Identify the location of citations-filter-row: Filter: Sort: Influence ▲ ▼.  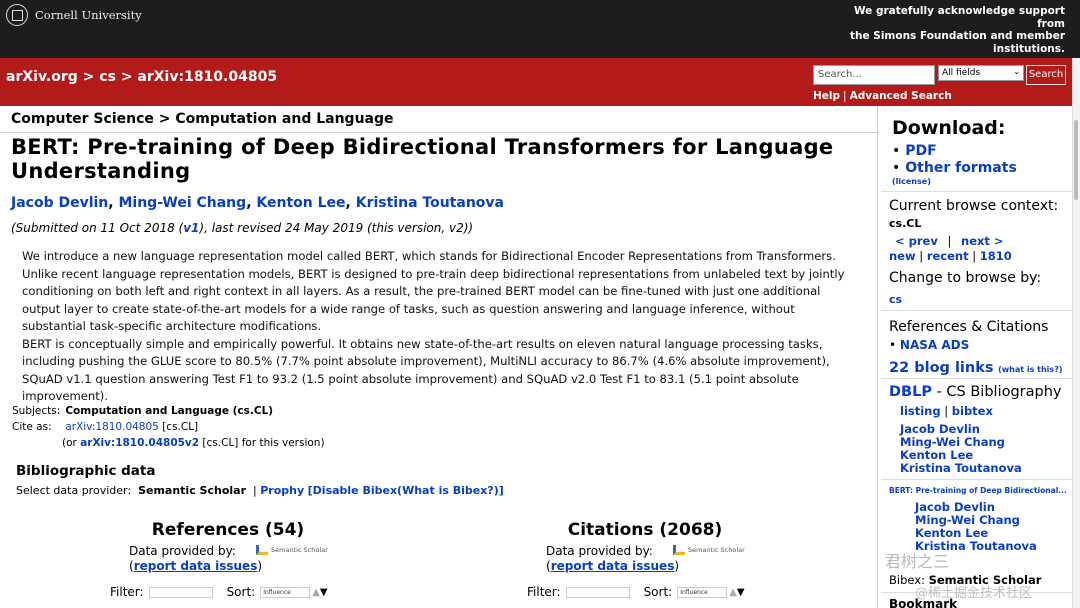
(636, 592).